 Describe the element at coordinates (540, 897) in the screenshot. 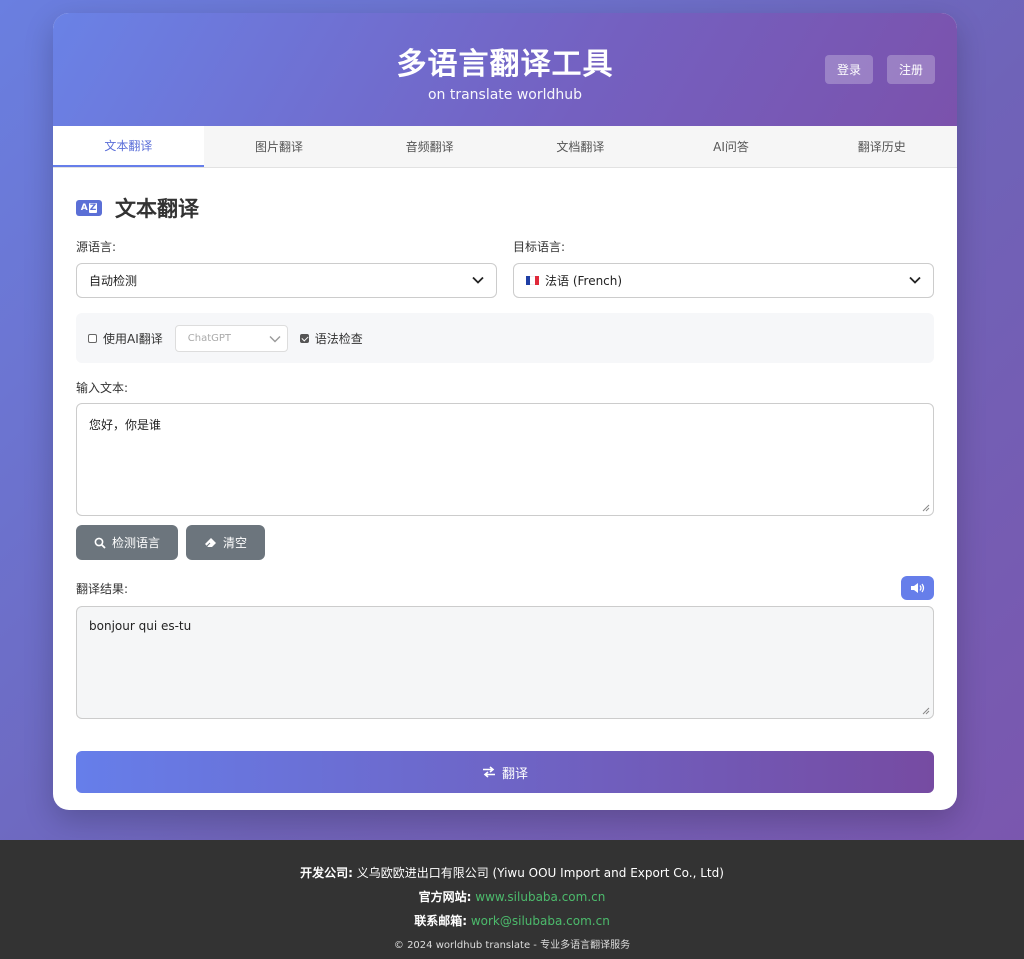

I see `footer-website-link: www.silubaba.com.cn` at that location.